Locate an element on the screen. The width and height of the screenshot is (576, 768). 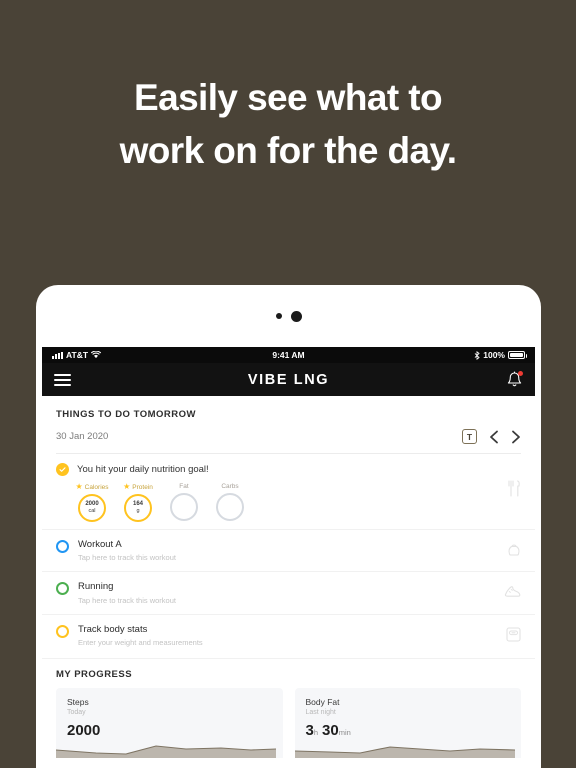
kettlebell-icon is located at coordinates (514, 550).